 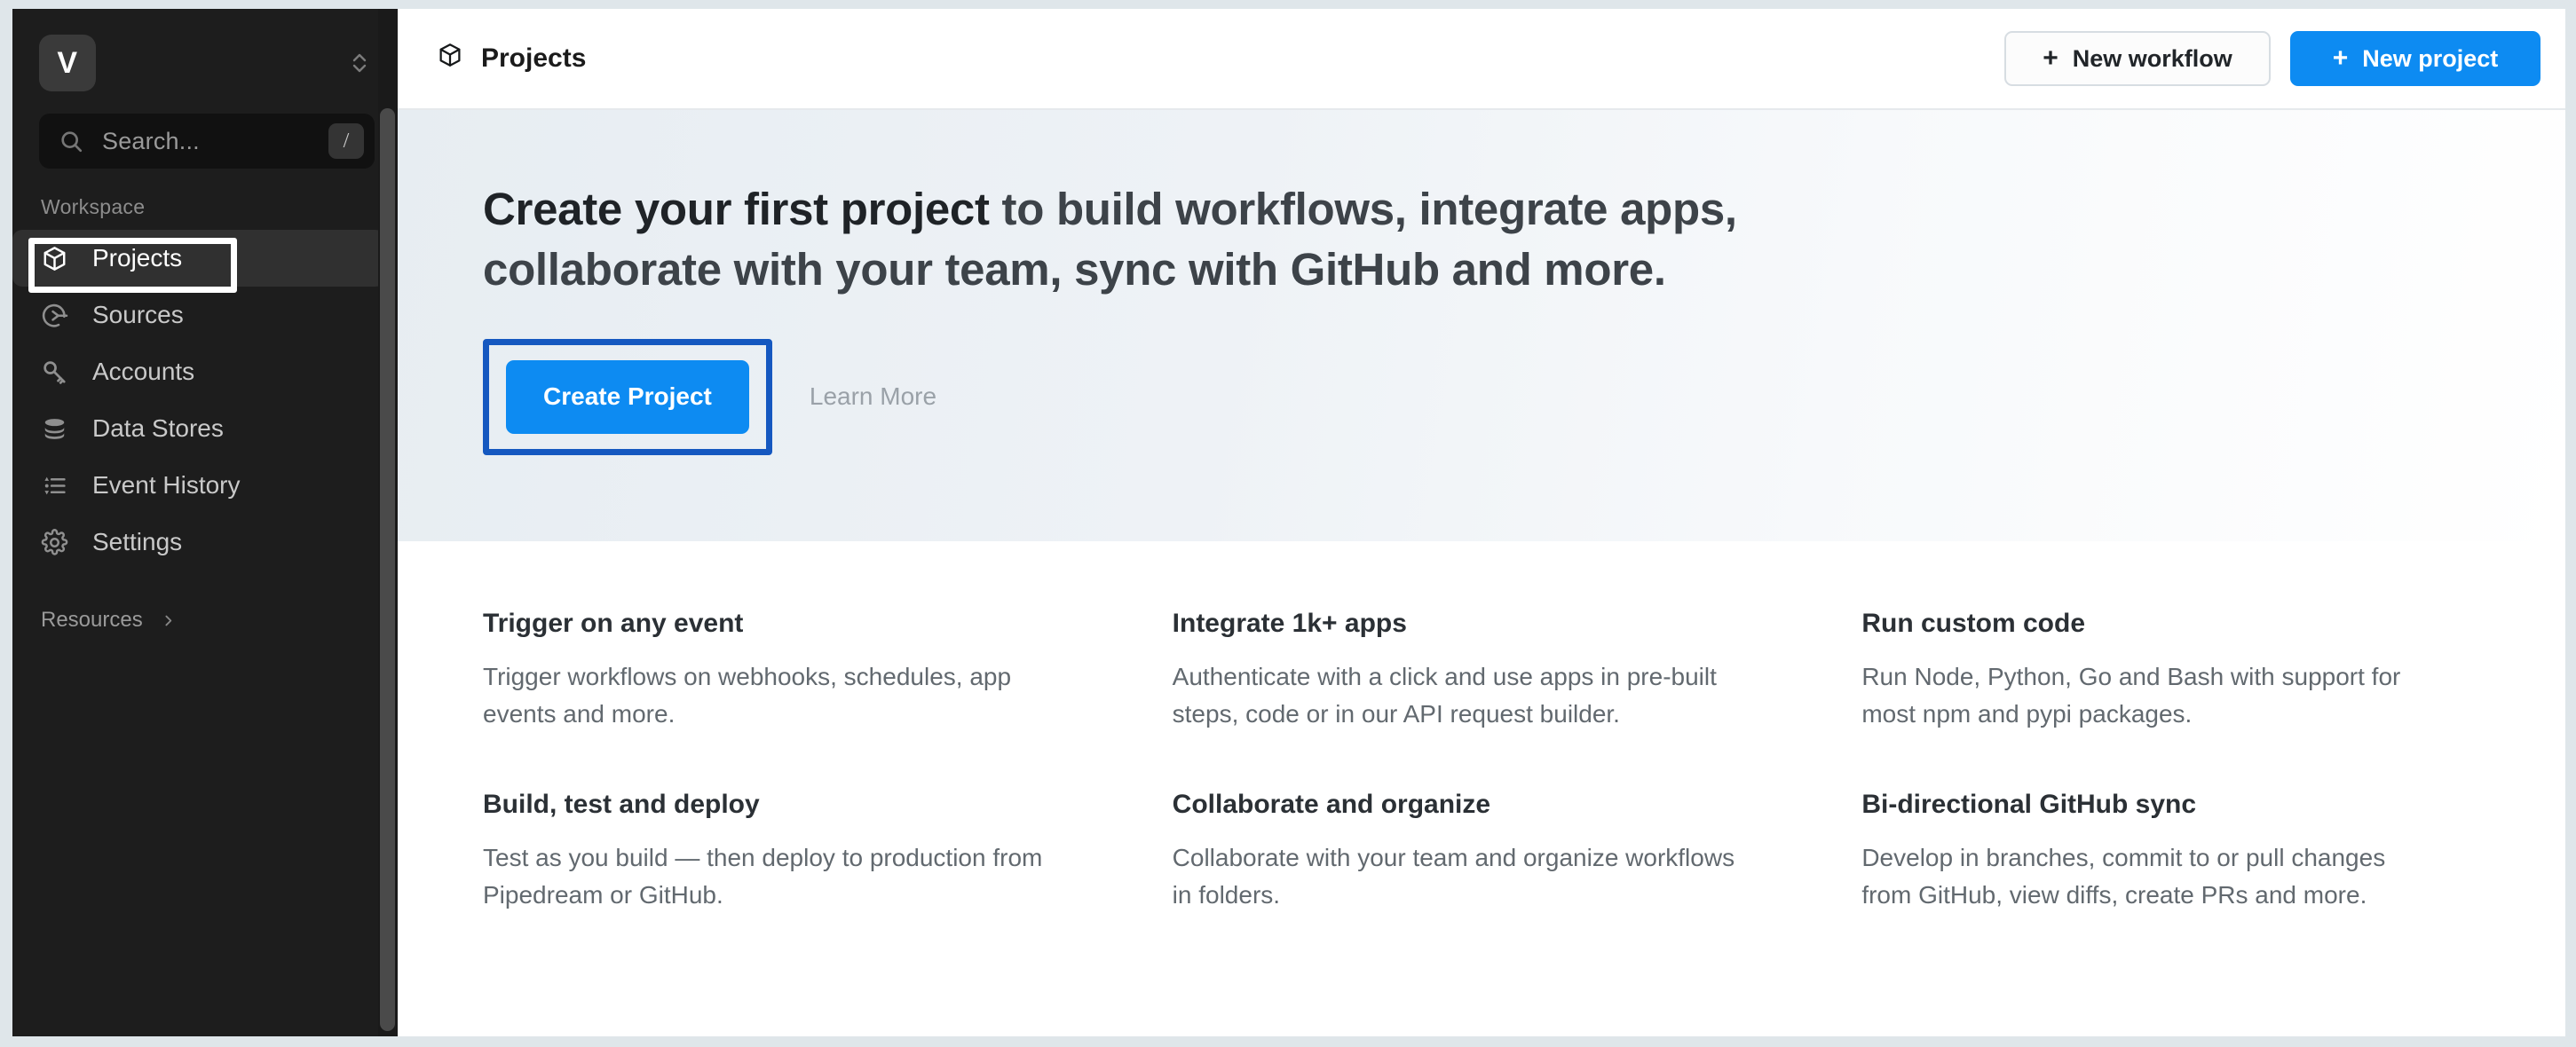 What do you see at coordinates (1973, 623) in the screenshot?
I see `feature-title: Run custom code` at bounding box center [1973, 623].